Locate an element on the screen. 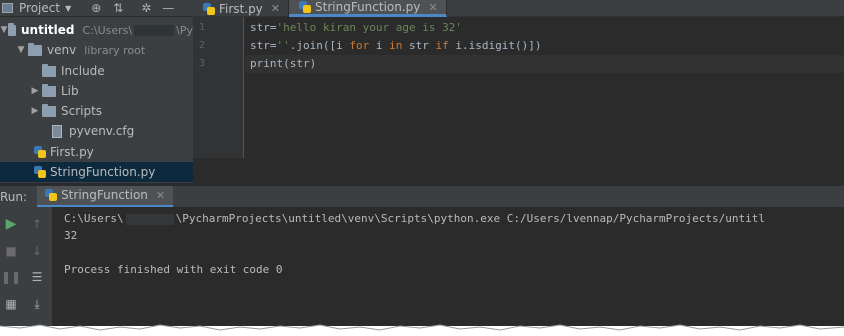 Image resolution: width=844 pixels, height=336 pixels. tree-label: Scripts is located at coordinates (82, 111).